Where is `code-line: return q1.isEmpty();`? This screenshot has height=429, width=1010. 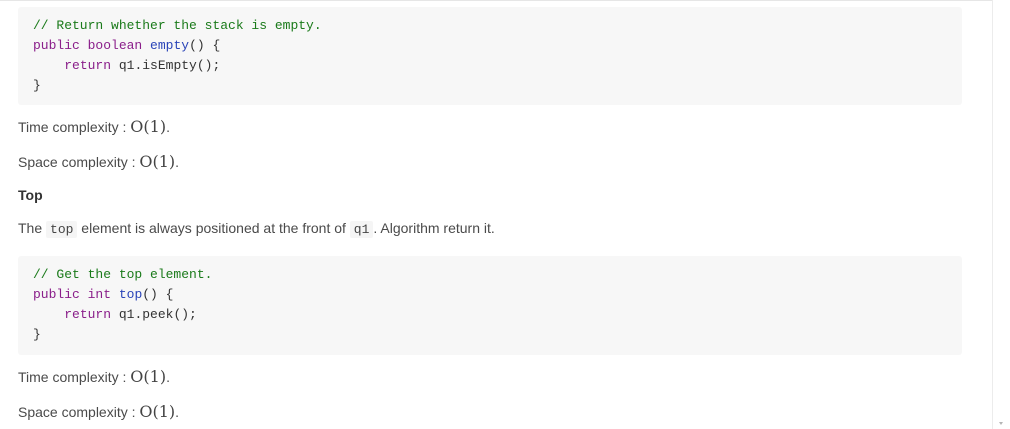
code-line: return q1.isEmpty(); is located at coordinates (490, 66).